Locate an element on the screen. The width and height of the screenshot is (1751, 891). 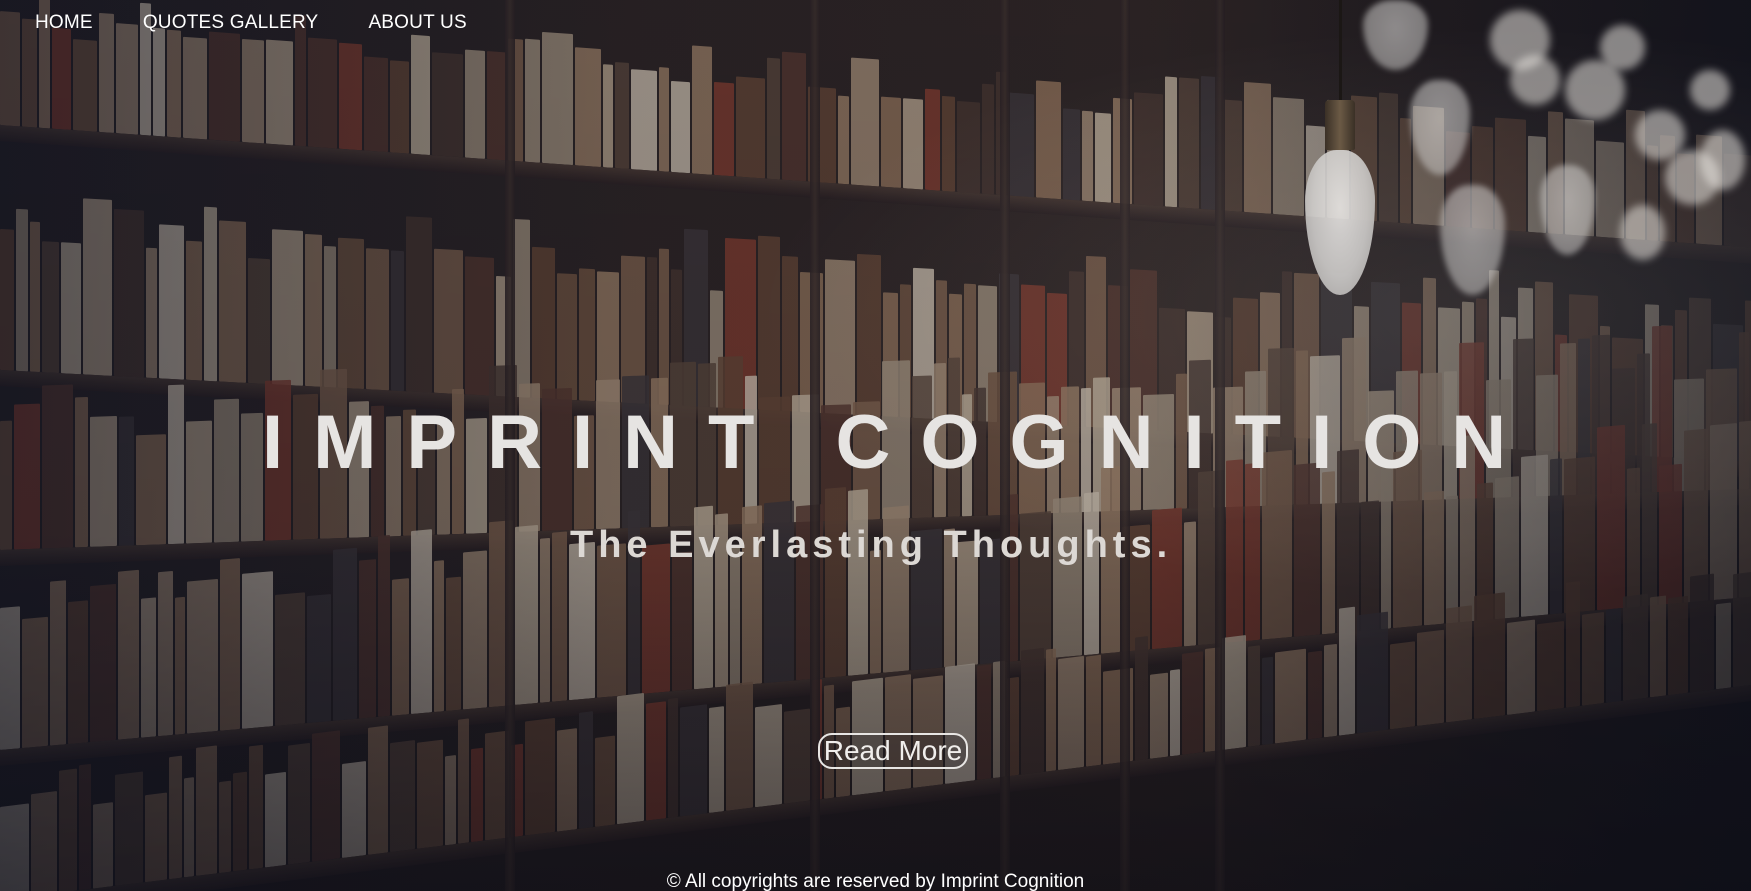
read-more-button: Read More is located at coordinates (893, 751).